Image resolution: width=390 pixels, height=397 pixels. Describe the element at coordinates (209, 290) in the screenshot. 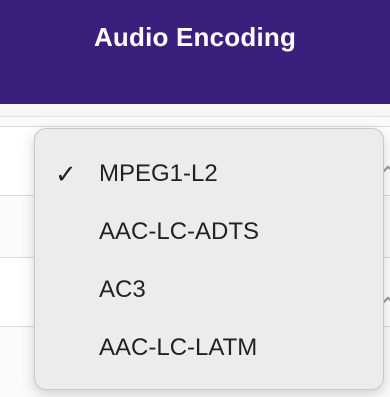

I see `menu-option-ac3: AC3` at that location.